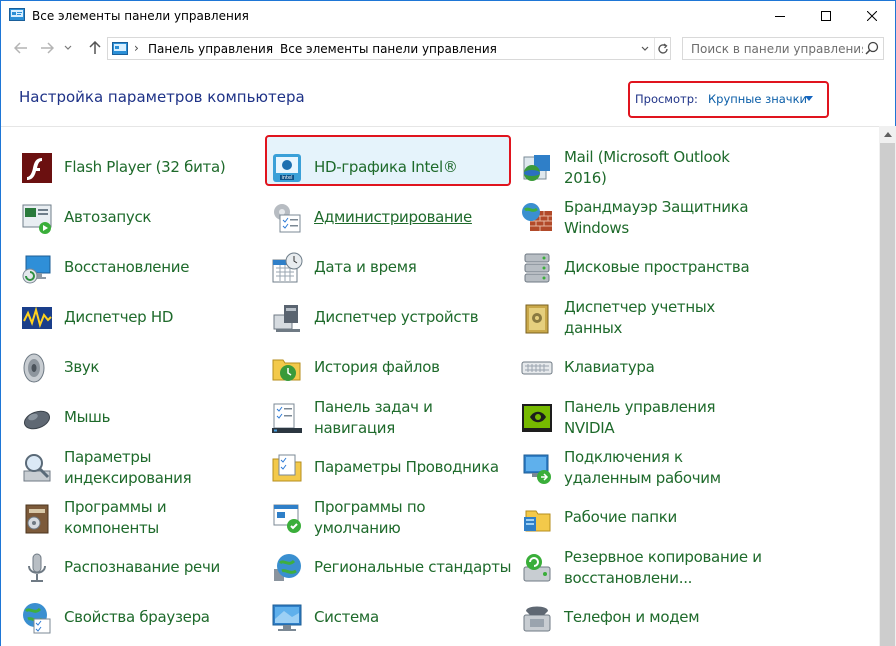 The height and width of the screenshot is (646, 896). I want to click on item-label: История файлов, so click(414, 367).